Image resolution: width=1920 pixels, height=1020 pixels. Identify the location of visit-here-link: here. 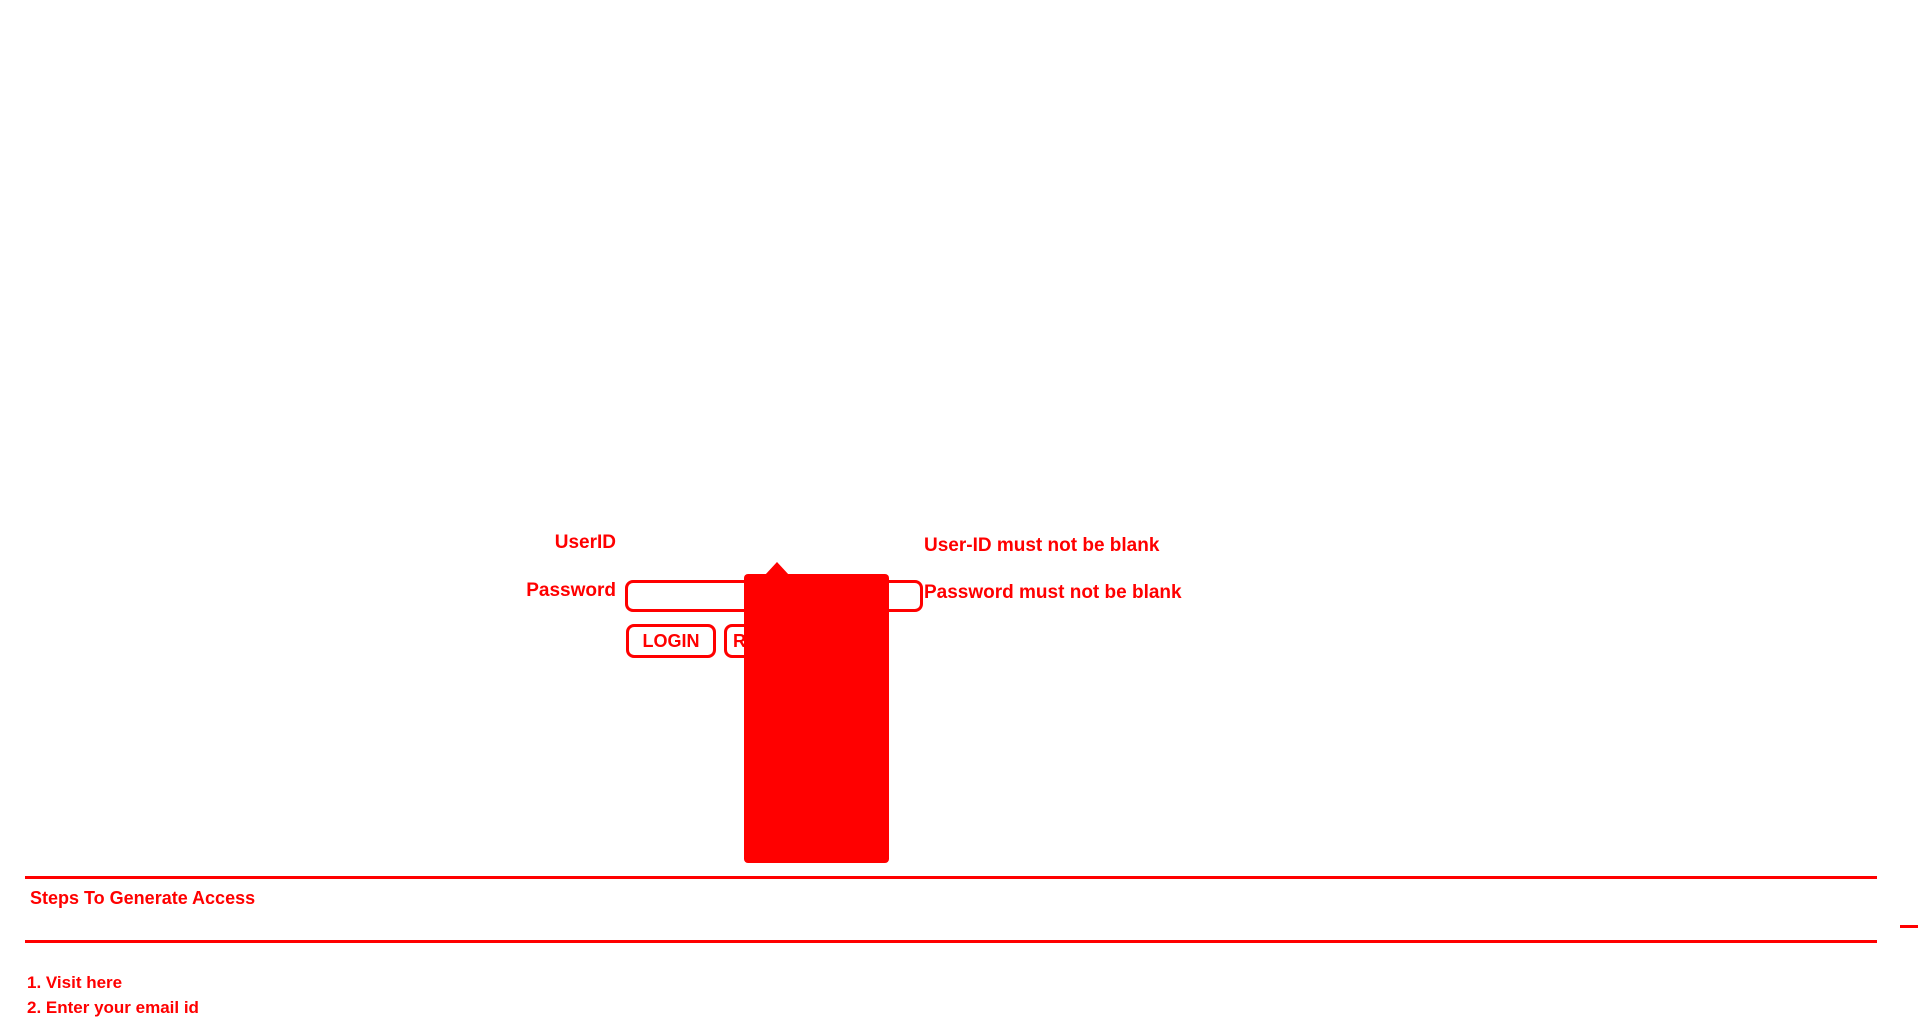
(104, 982).